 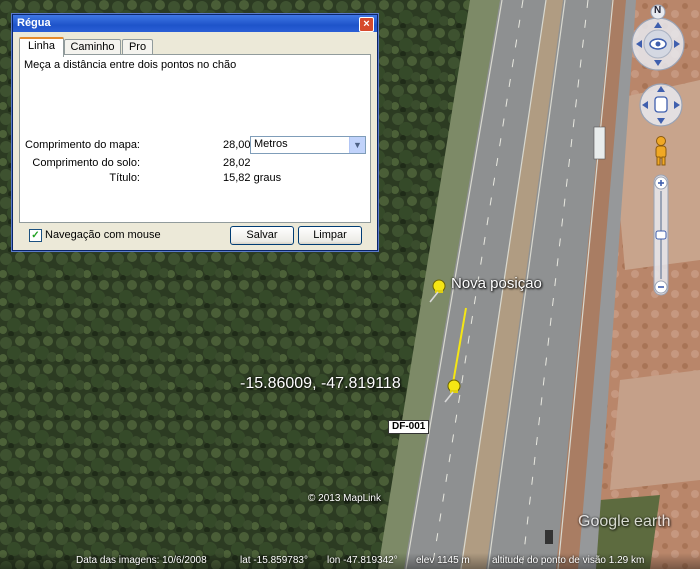 What do you see at coordinates (237, 145) in the screenshot?
I see `map-length-value: 28,00` at bounding box center [237, 145].